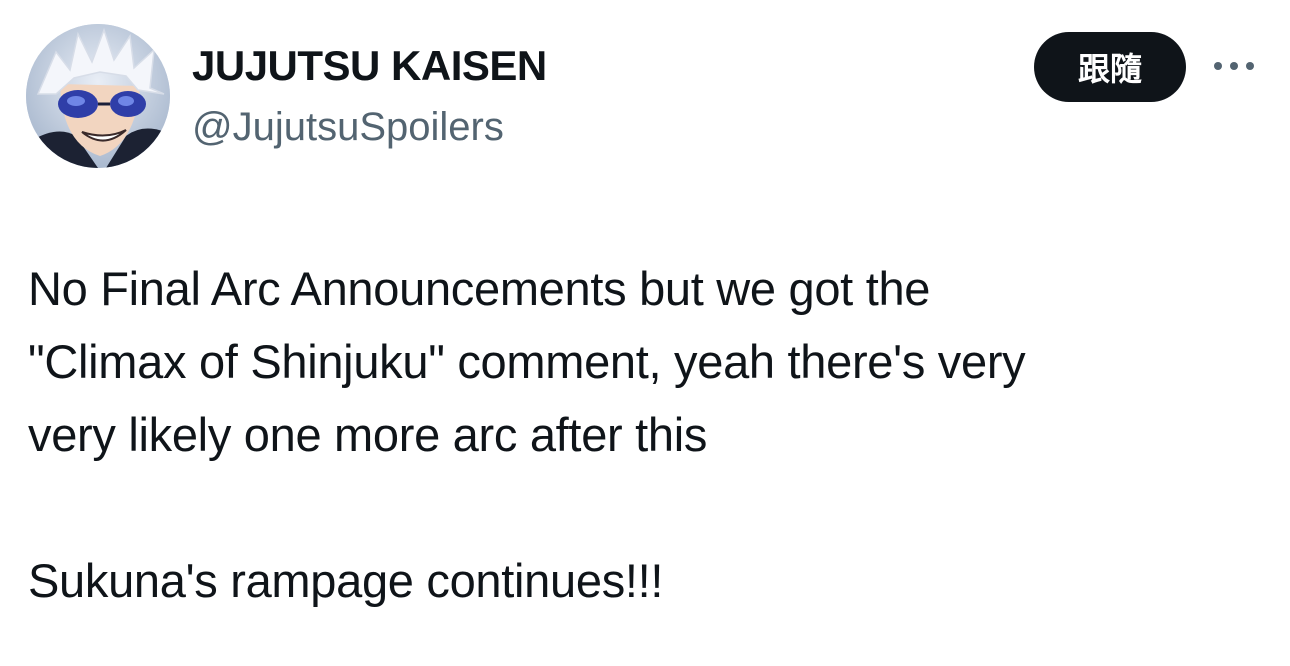 The image size is (1290, 666). I want to click on more-horizontal-icon, so click(1234, 66).